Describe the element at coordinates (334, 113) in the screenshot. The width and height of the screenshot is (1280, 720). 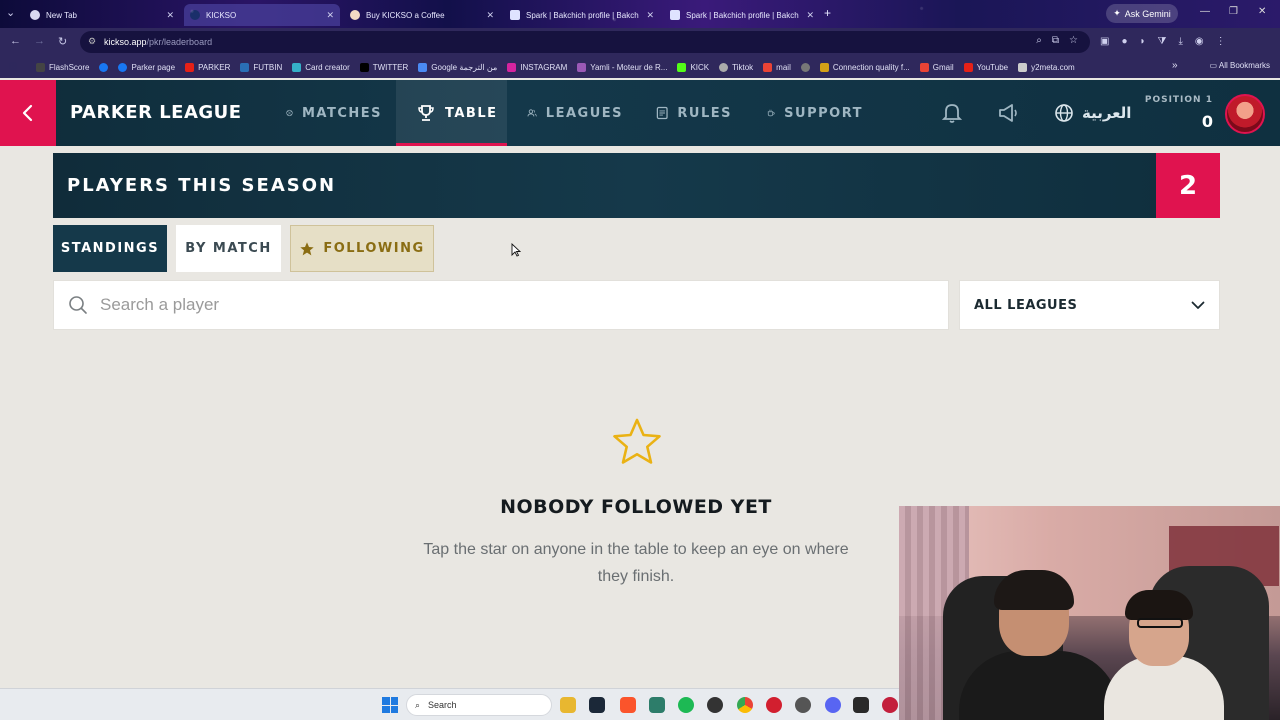
I see `nav-matches: MATCHES` at that location.